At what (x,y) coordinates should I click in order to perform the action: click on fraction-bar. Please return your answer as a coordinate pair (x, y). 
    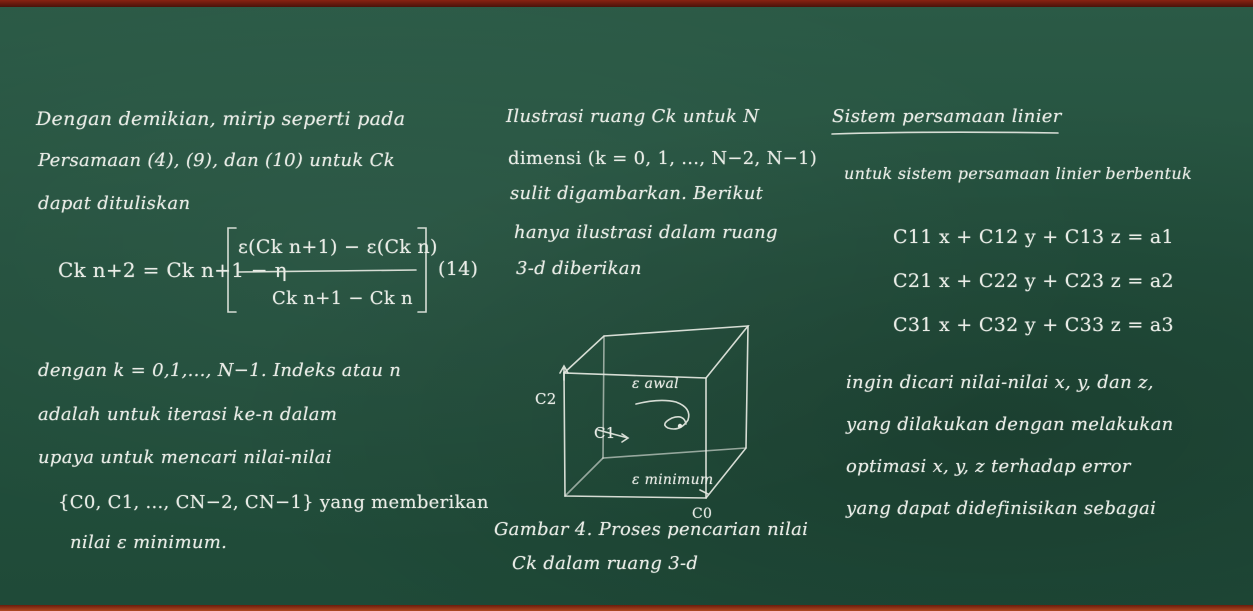
    Looking at the image, I should click on (327, 271).